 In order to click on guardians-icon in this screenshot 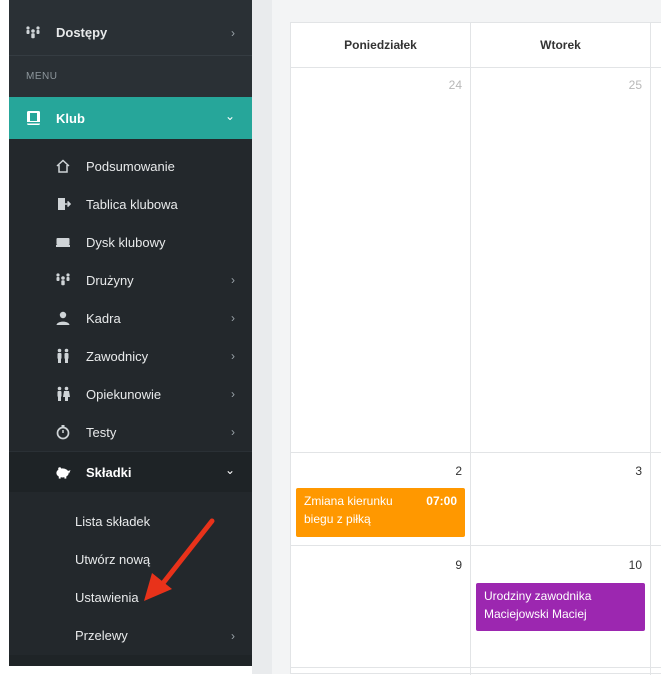, I will do `click(63, 394)`.